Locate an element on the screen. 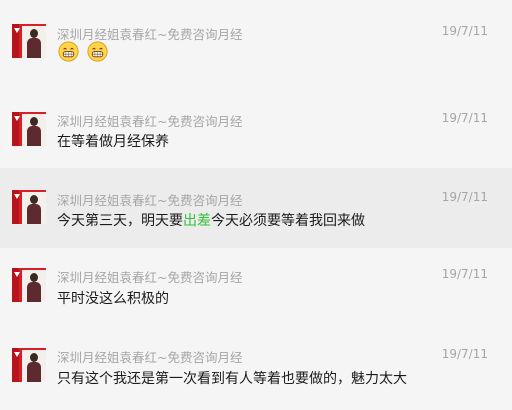  message-text: 只有这个我还是第一次看到有人等着也要做的，魅力太大 is located at coordinates (232, 379).